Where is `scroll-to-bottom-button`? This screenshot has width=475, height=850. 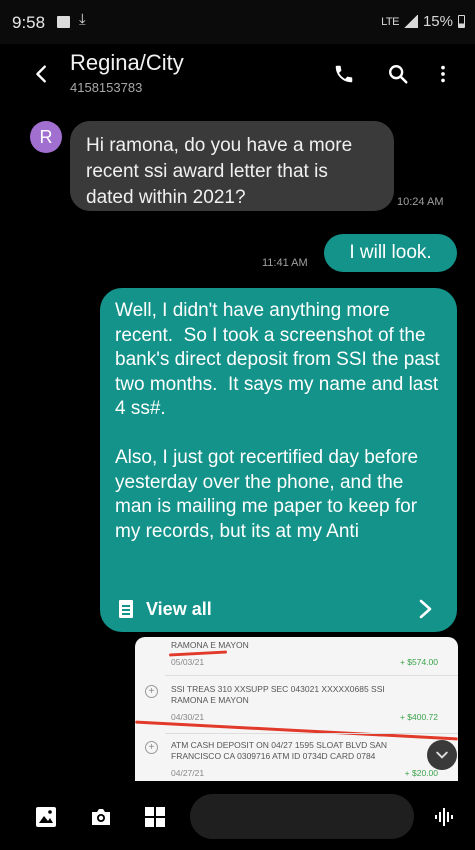
scroll-to-bottom-button is located at coordinates (442, 755).